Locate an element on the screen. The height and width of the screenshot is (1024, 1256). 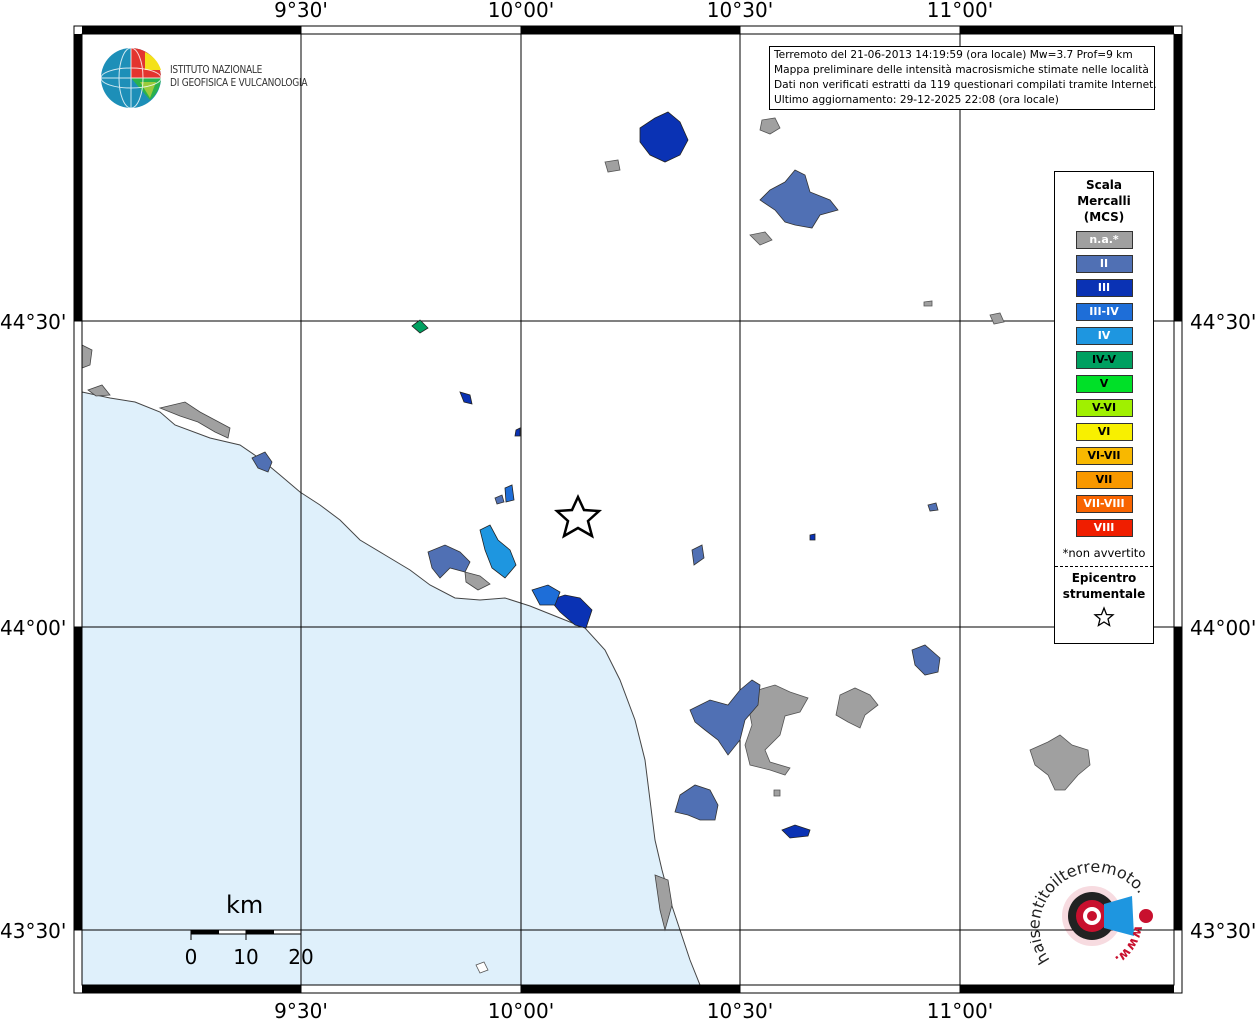
legend-swatch-vii: VII is located at coordinates (1104, 480).